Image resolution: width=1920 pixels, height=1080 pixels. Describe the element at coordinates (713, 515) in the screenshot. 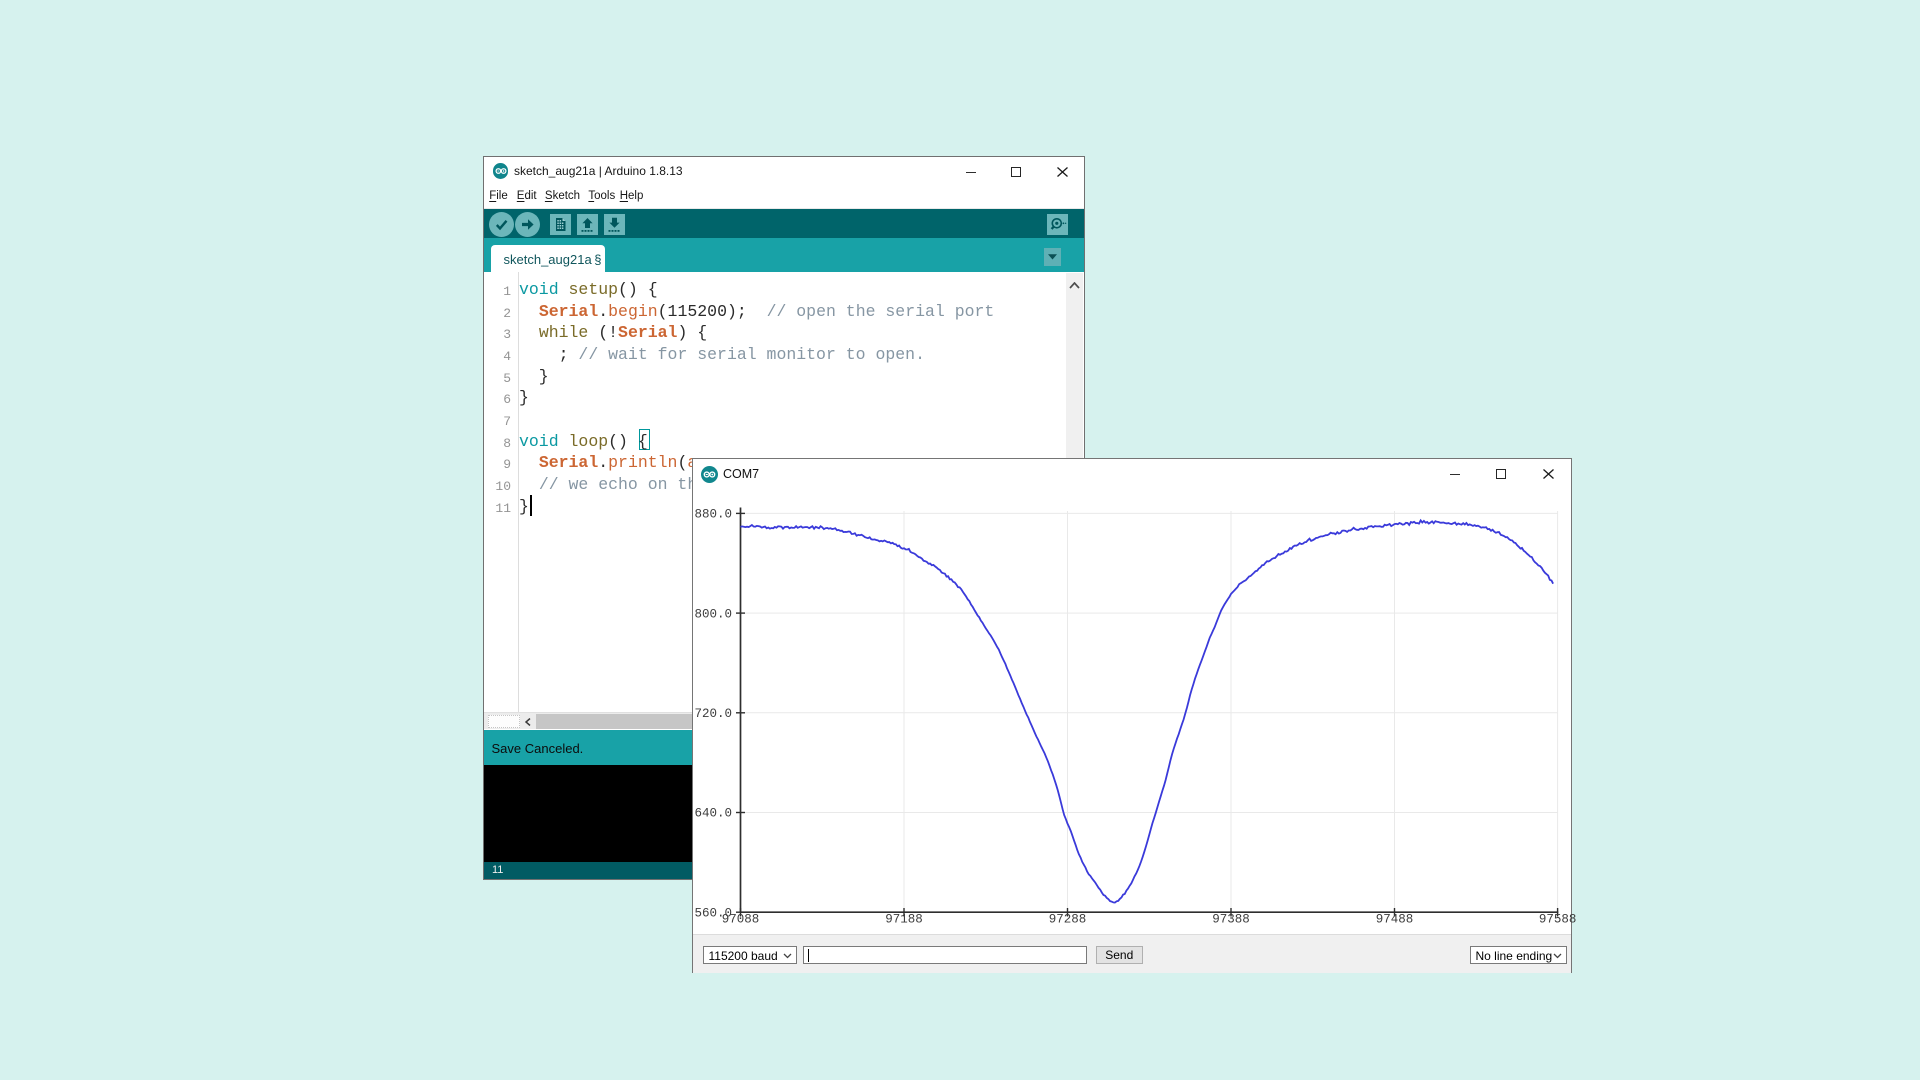

I see `svg-text: 880.0` at that location.